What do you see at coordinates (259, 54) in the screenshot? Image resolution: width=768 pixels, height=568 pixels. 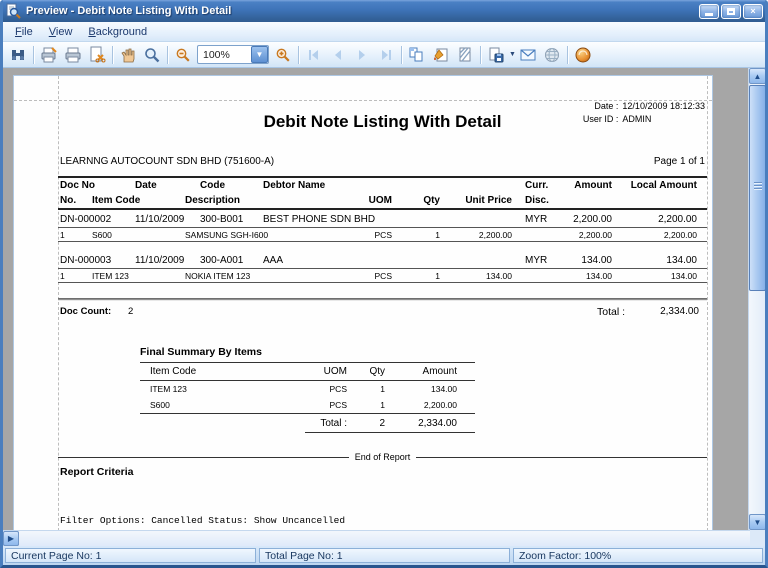 I see `chevron-down-icon: ▼` at bounding box center [259, 54].